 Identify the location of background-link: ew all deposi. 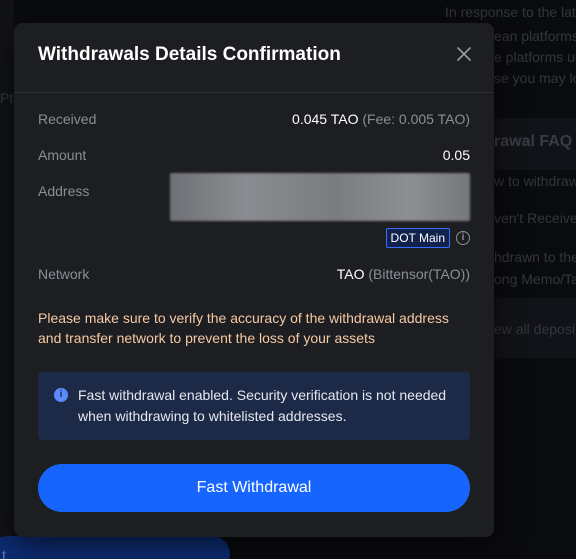
(534, 329).